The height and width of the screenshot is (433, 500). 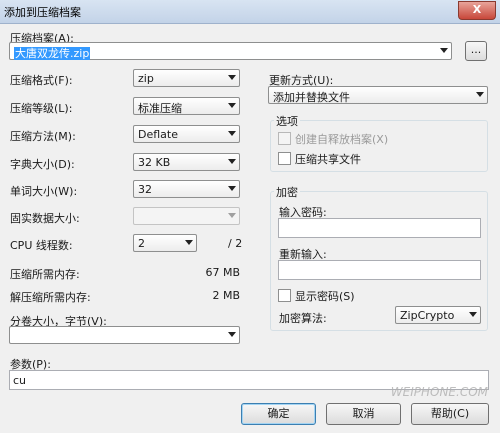 What do you see at coordinates (154, 162) in the screenshot?
I see `dict-value: 32 KB` at bounding box center [154, 162].